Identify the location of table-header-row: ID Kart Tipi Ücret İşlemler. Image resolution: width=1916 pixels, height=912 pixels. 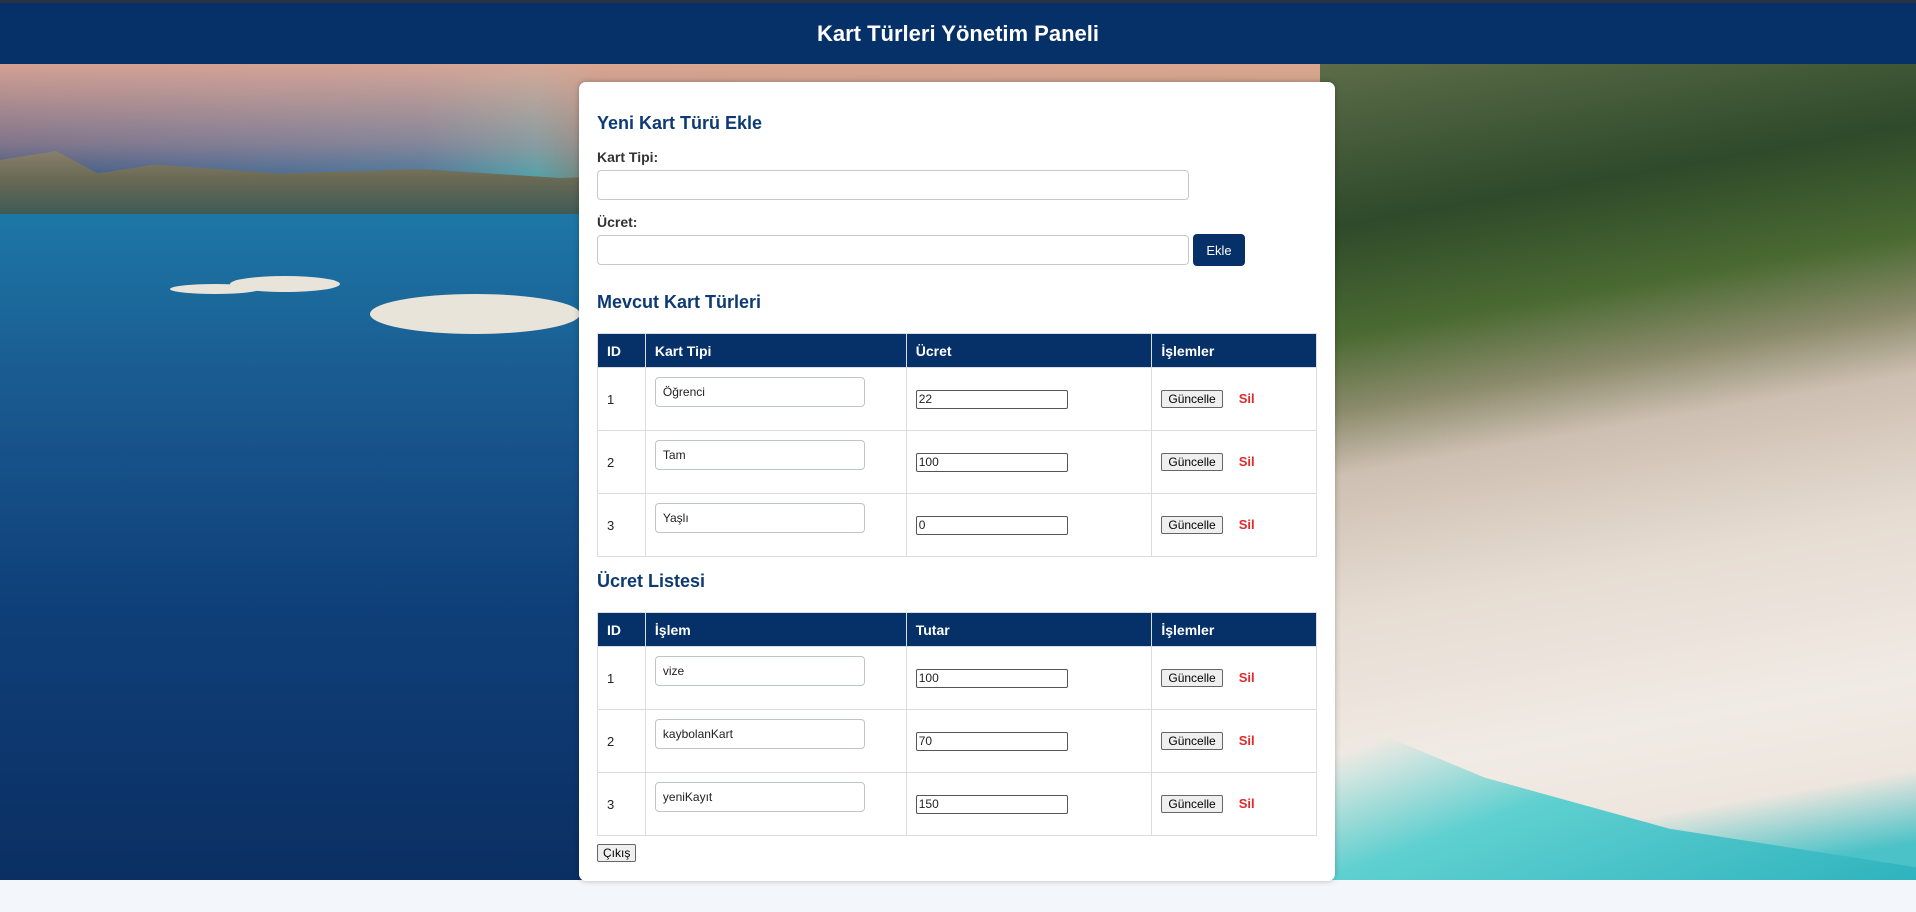
(957, 350).